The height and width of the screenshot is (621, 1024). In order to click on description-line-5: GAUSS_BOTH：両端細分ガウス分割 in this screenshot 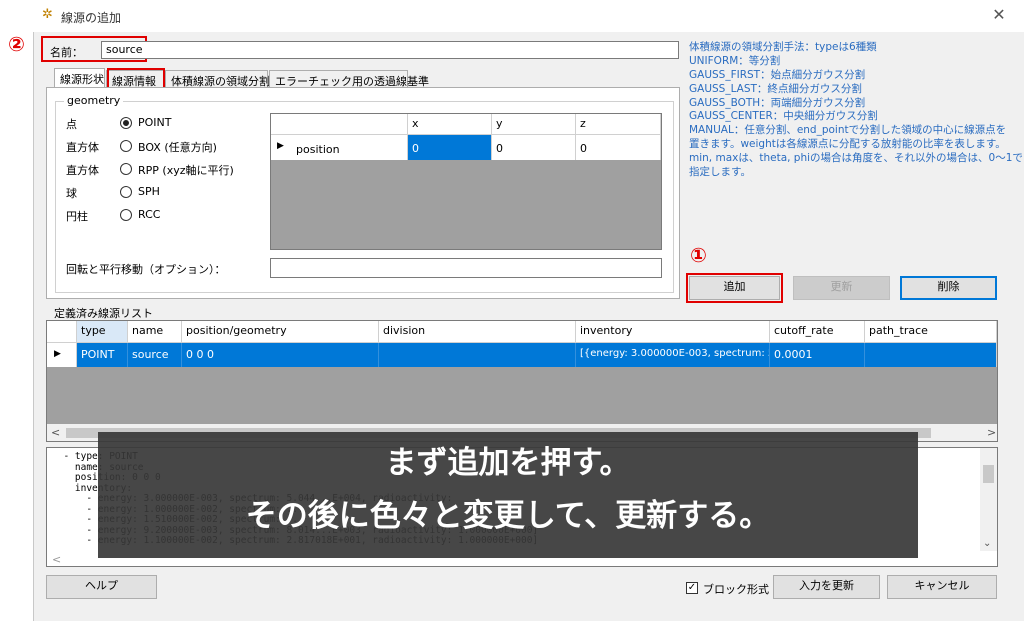, I will do `click(777, 103)`.